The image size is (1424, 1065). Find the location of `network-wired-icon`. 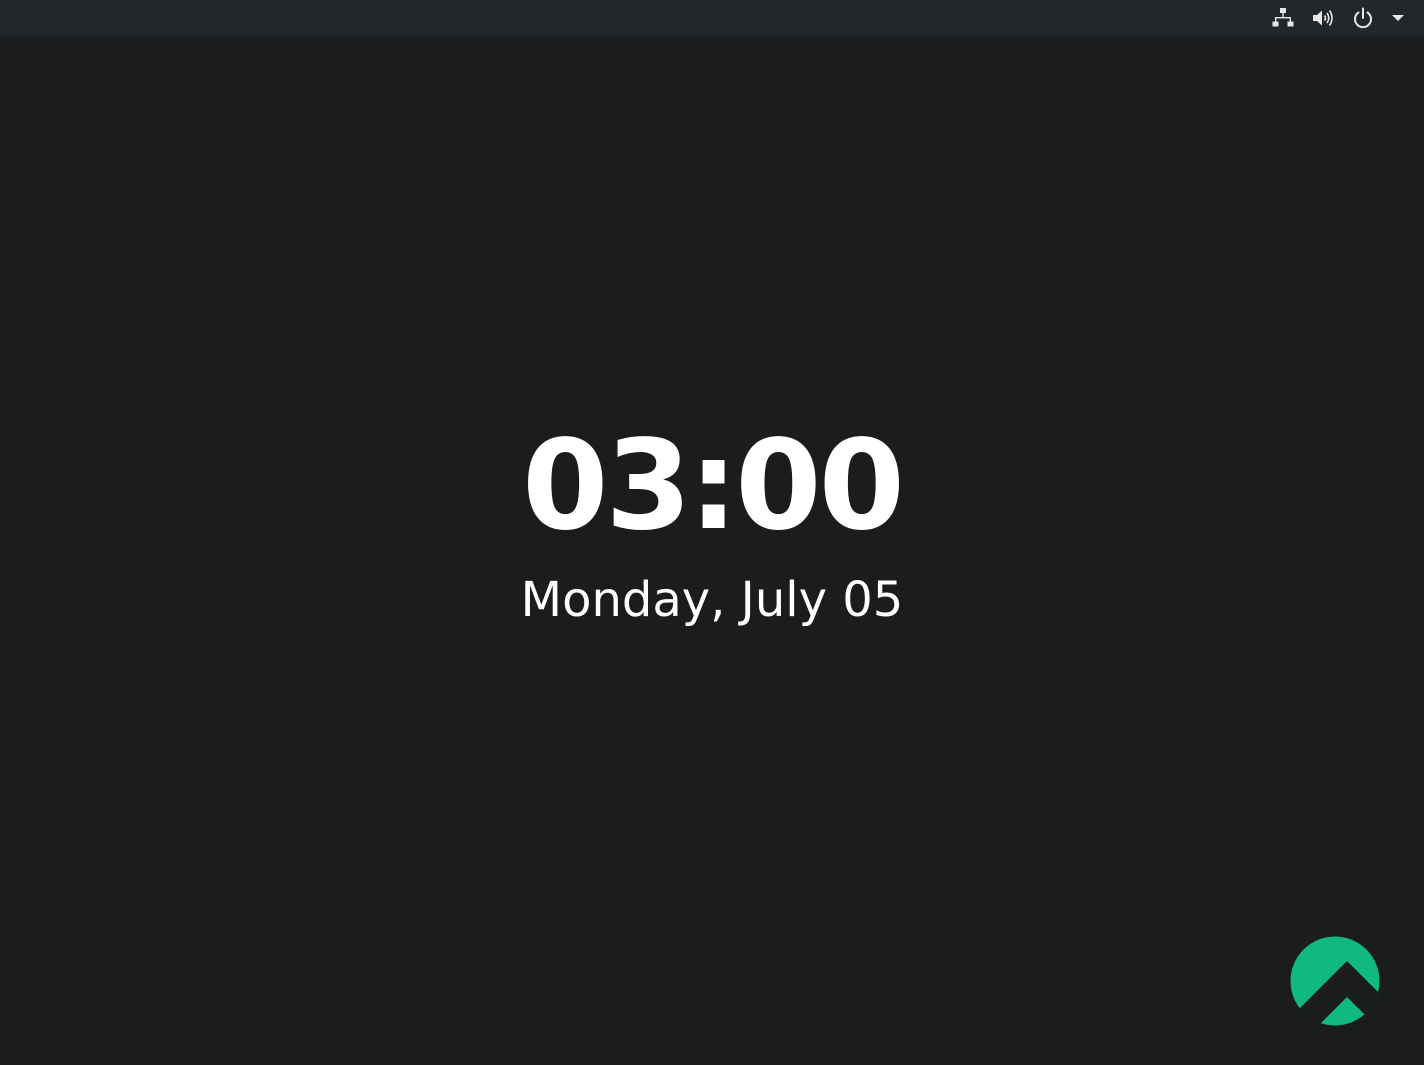

network-wired-icon is located at coordinates (1283, 18).